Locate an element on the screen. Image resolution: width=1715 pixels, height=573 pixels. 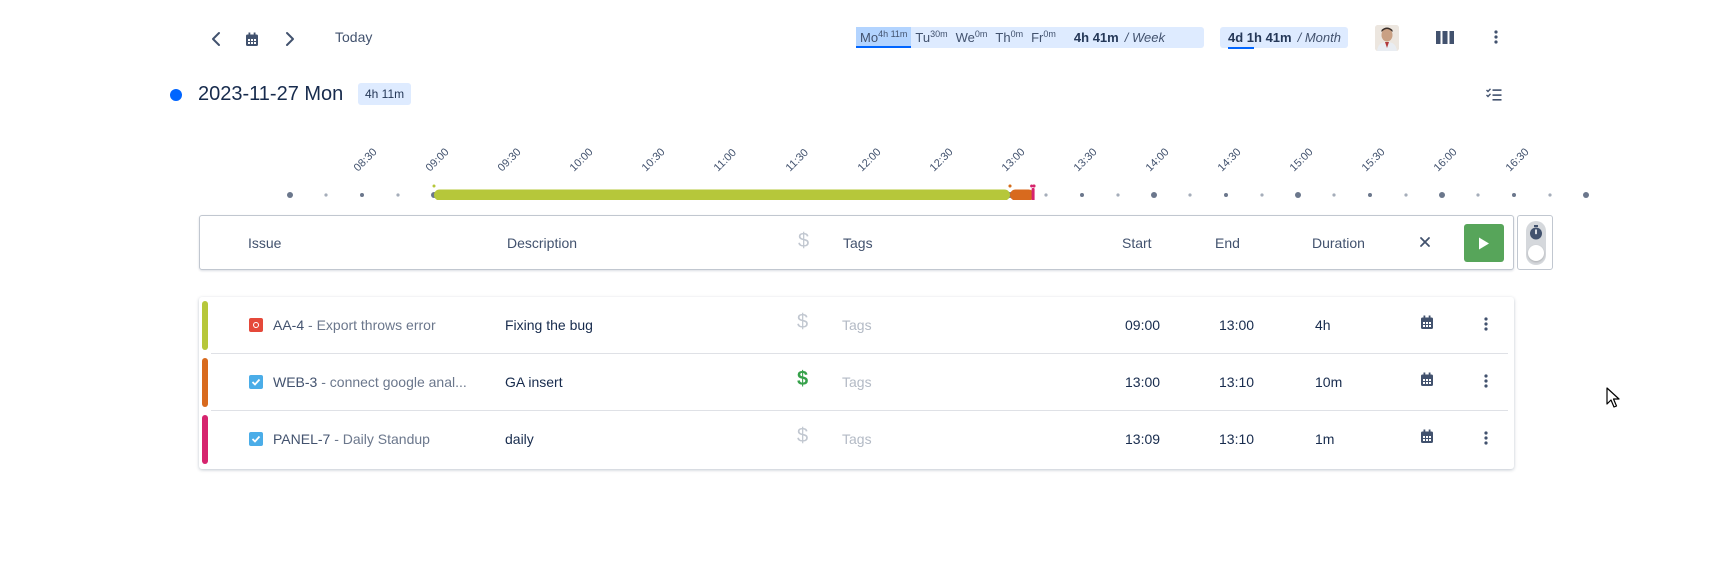
issue-cell: AA-4 - Export throws error is located at coordinates (354, 325).